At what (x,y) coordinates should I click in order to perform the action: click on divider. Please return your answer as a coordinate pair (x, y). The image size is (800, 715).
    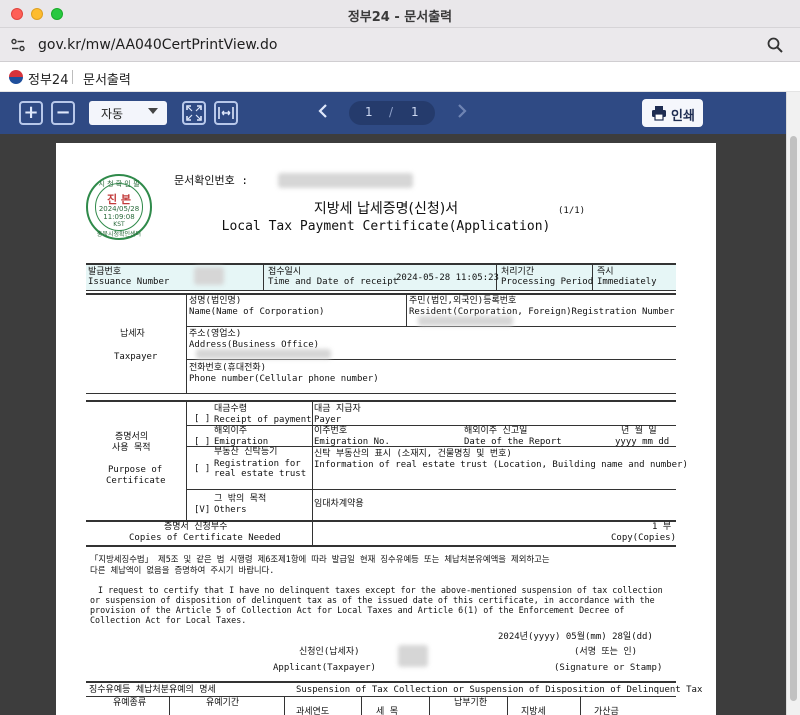
    Looking at the image, I should click on (72, 77).